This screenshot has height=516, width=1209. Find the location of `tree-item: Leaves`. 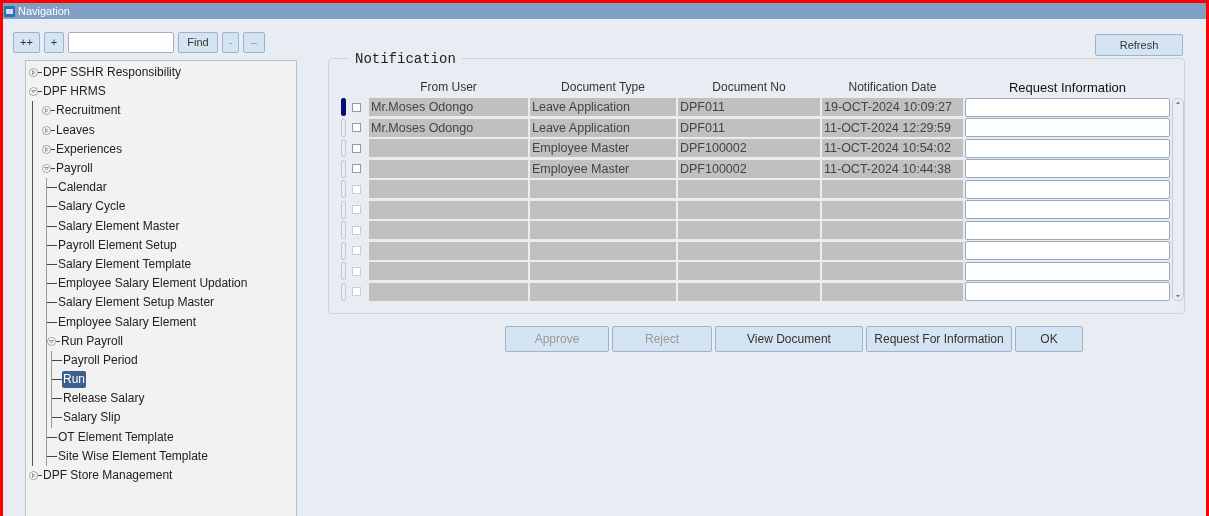

tree-item: Leaves is located at coordinates (75, 130).